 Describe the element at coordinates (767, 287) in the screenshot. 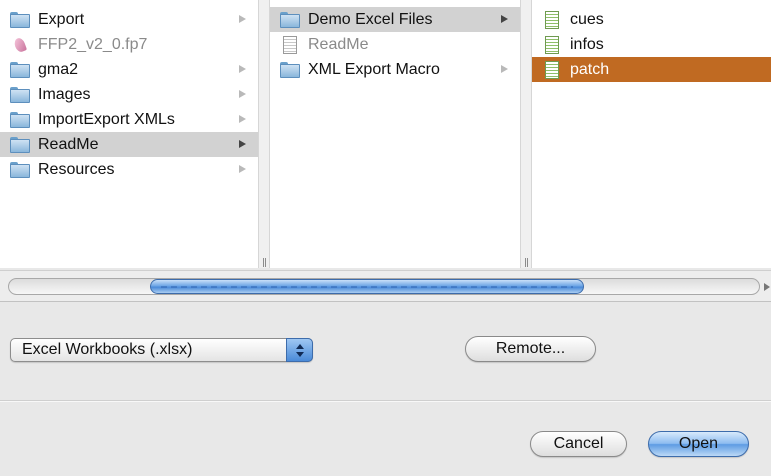

I see `scroll-right-arrow-icon` at that location.